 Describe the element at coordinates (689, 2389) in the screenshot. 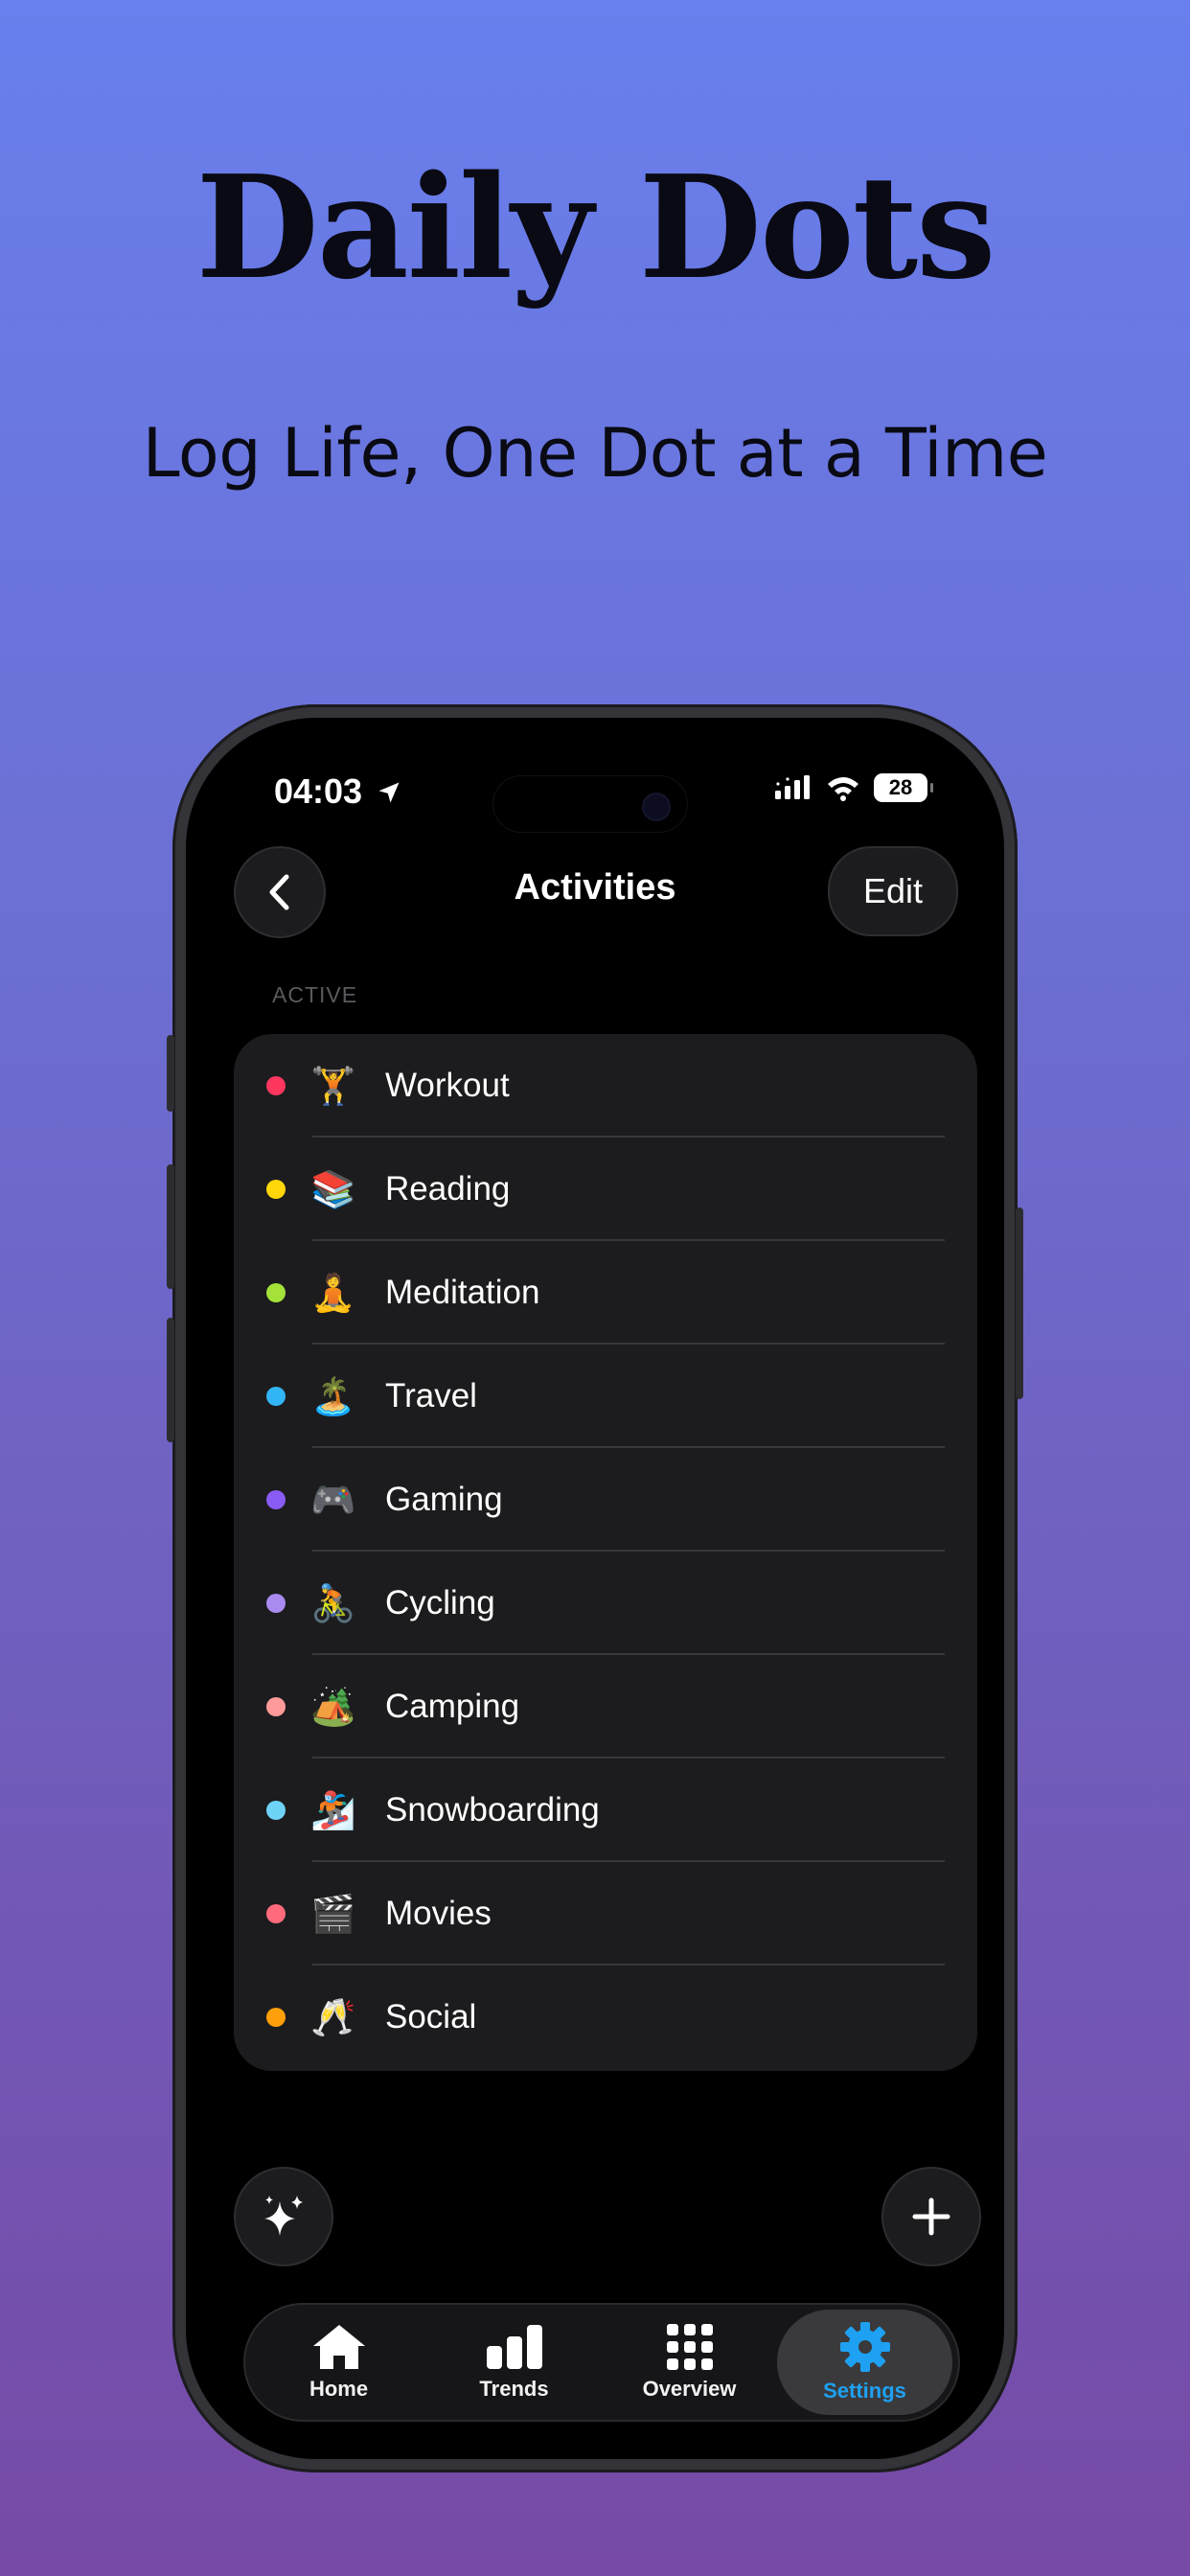

I see `tab-label: Overview` at that location.